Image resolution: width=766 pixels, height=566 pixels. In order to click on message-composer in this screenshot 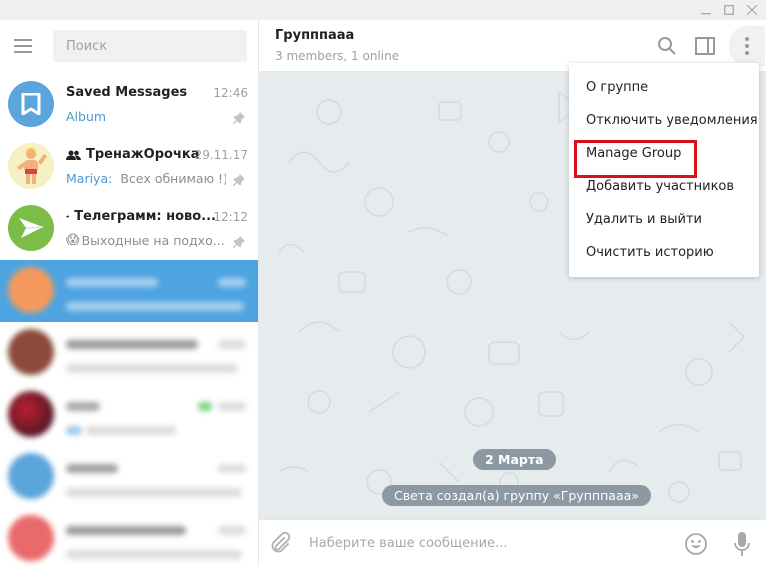, I will do `click(512, 542)`.